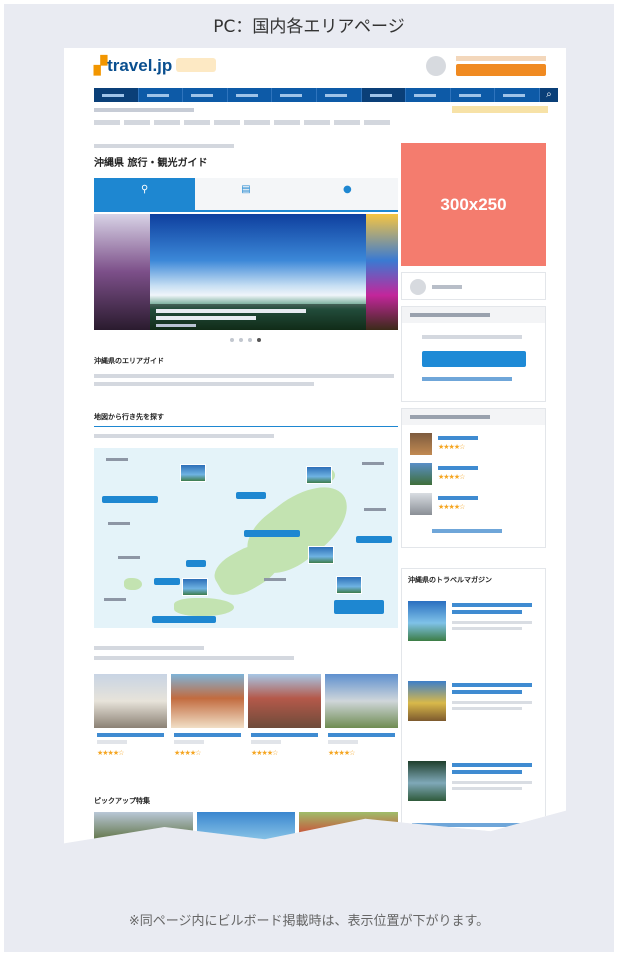 This screenshot has width=618, height=956. I want to click on sidebar-clip-box, so click(473, 354).